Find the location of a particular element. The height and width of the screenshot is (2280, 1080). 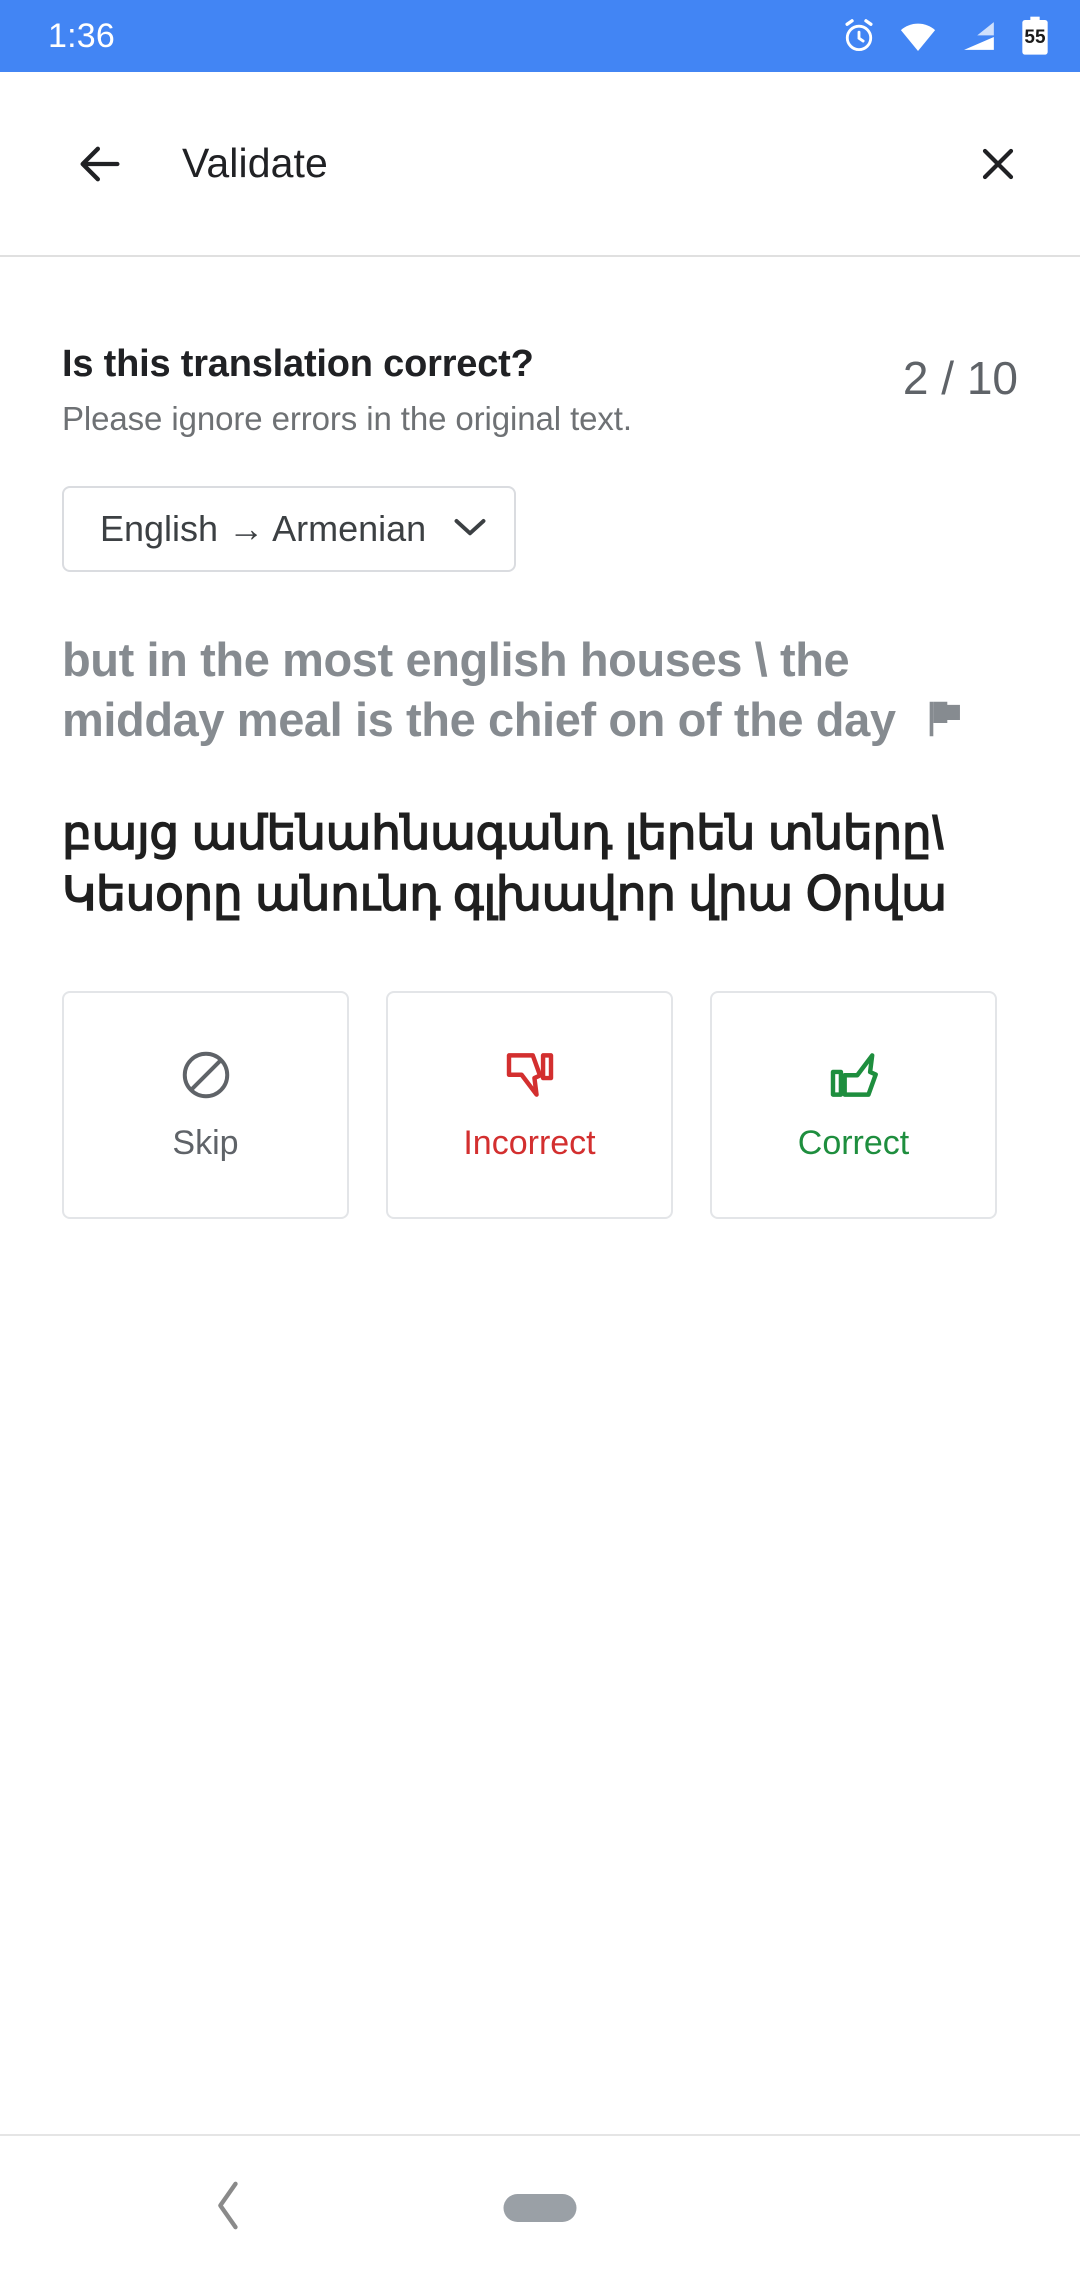

close-icon is located at coordinates (998, 164).